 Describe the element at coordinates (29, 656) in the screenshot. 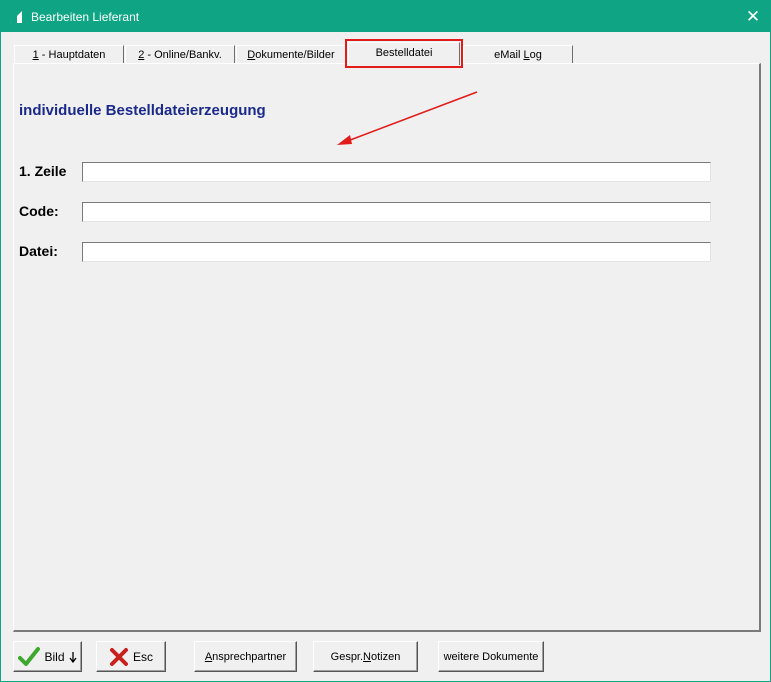

I see `checkmark-icon` at that location.